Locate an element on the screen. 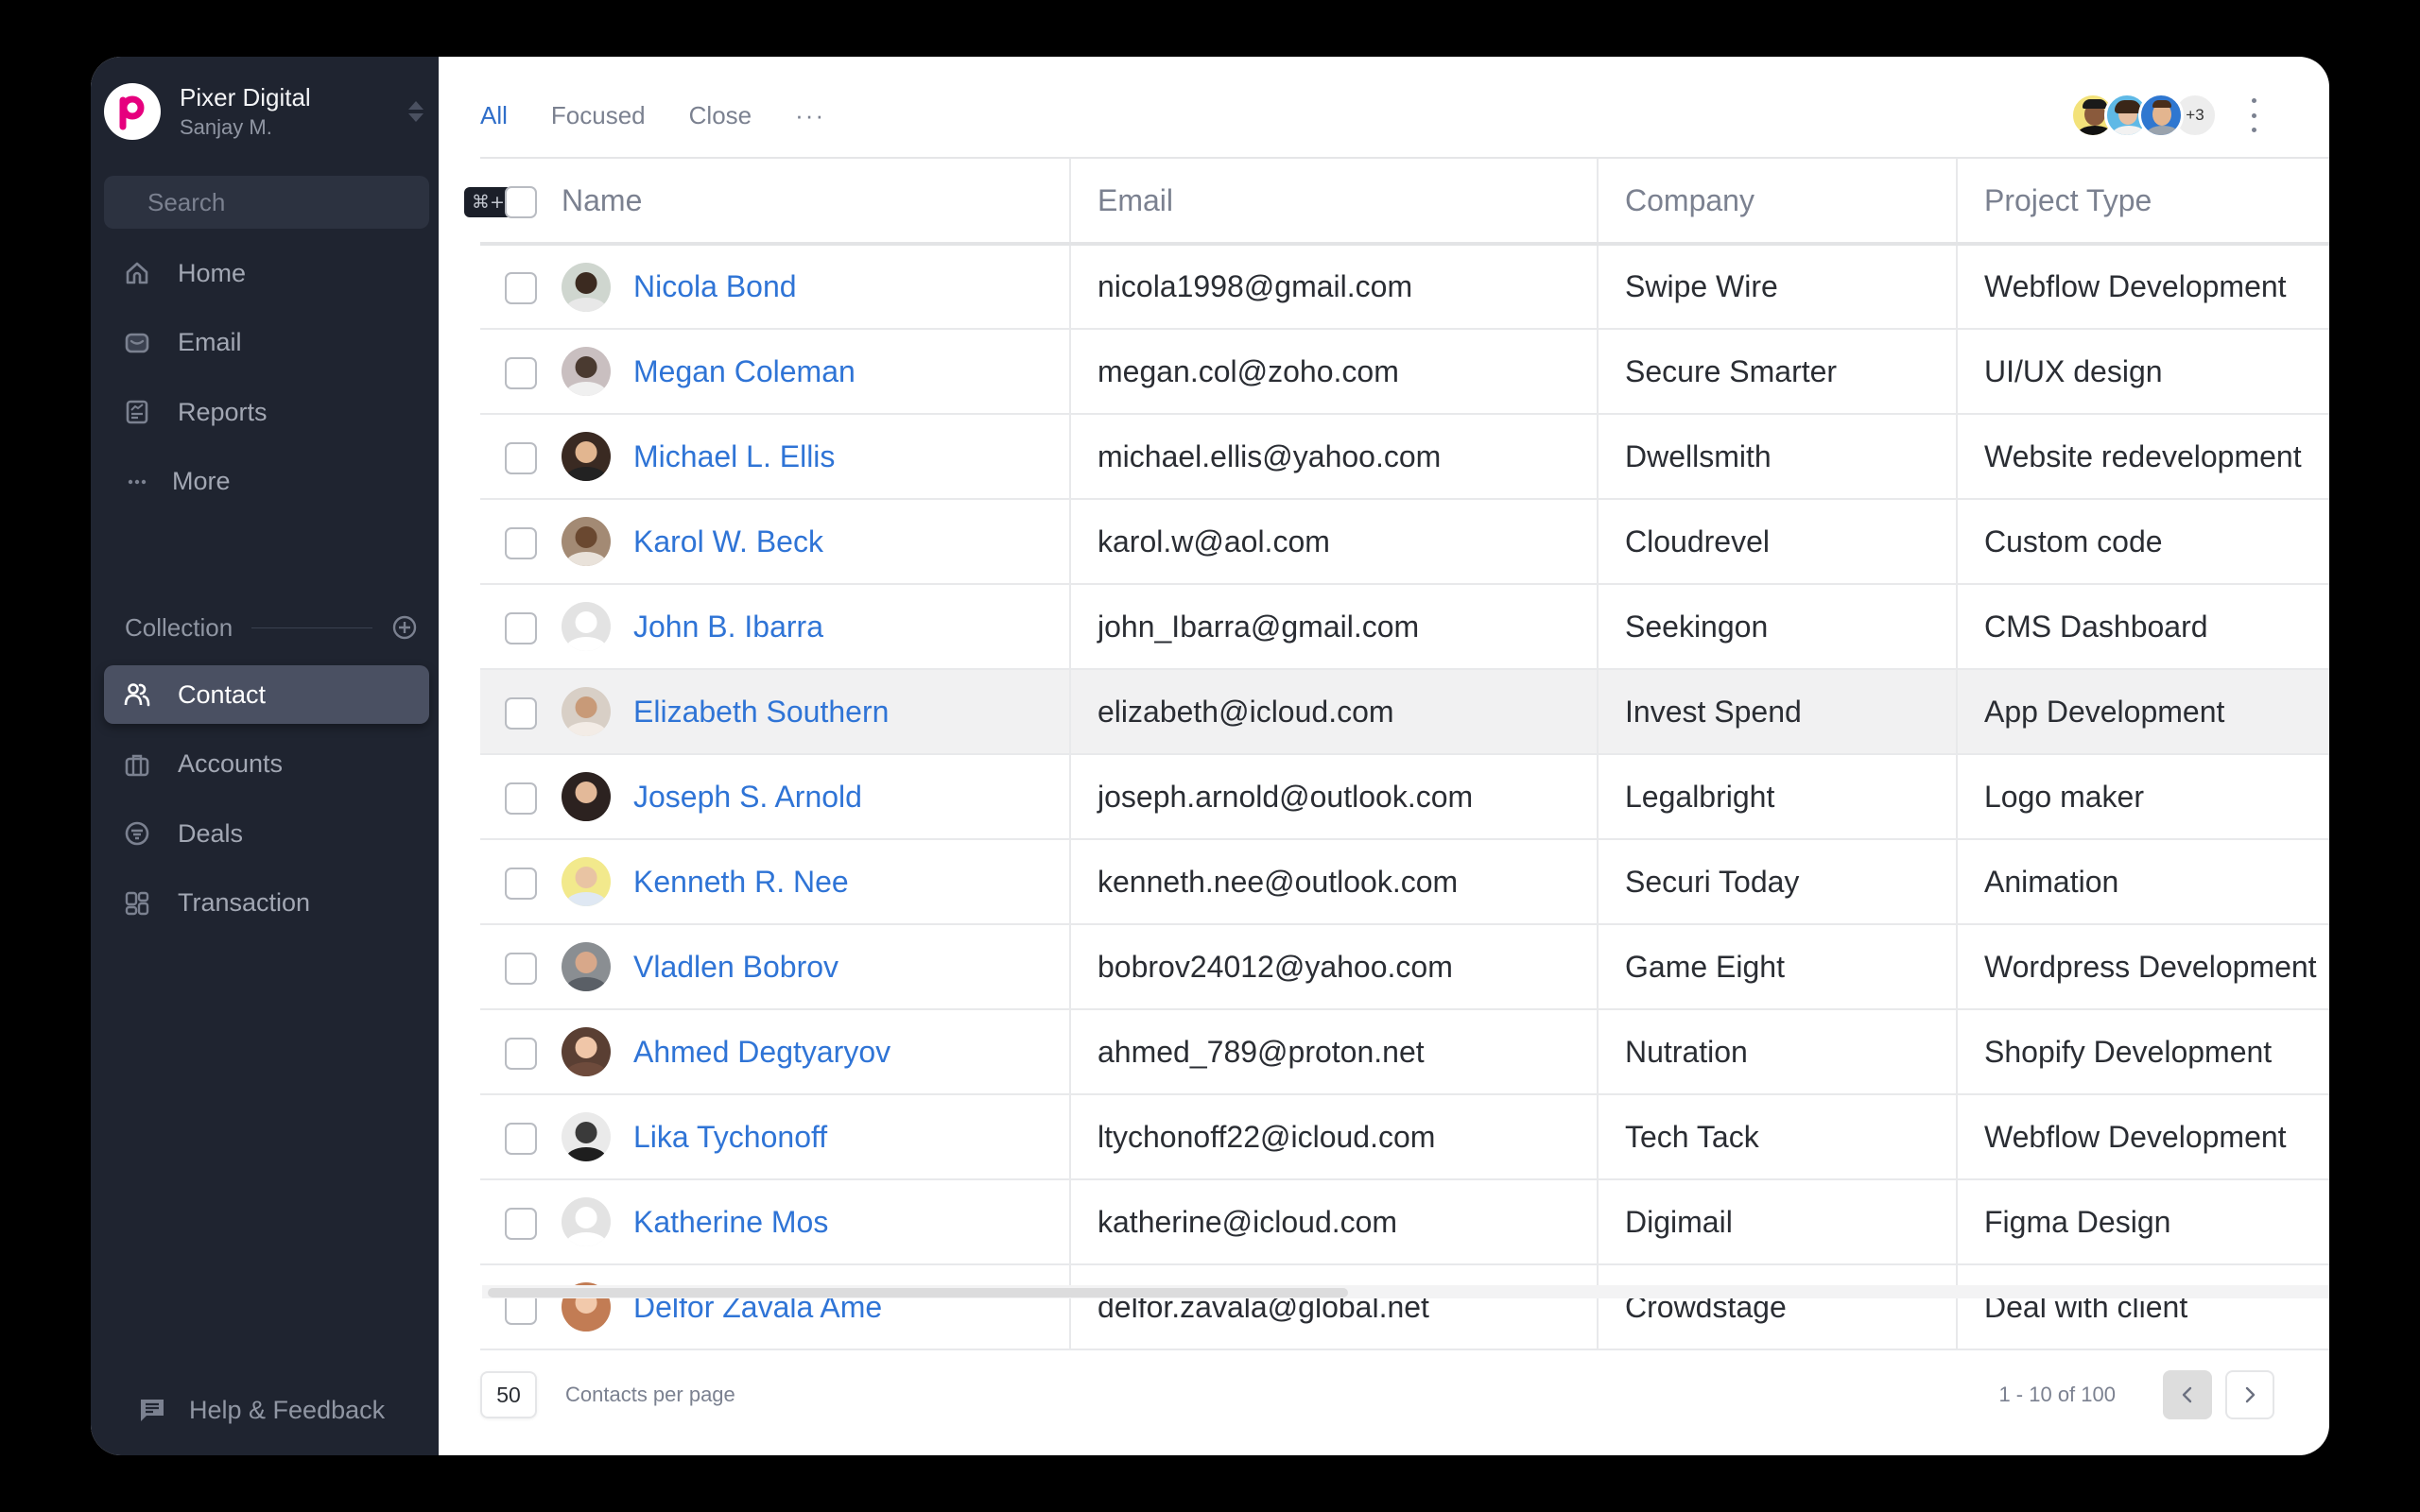 The height and width of the screenshot is (1512, 2420). tabs-more-button: ··· is located at coordinates (810, 115).